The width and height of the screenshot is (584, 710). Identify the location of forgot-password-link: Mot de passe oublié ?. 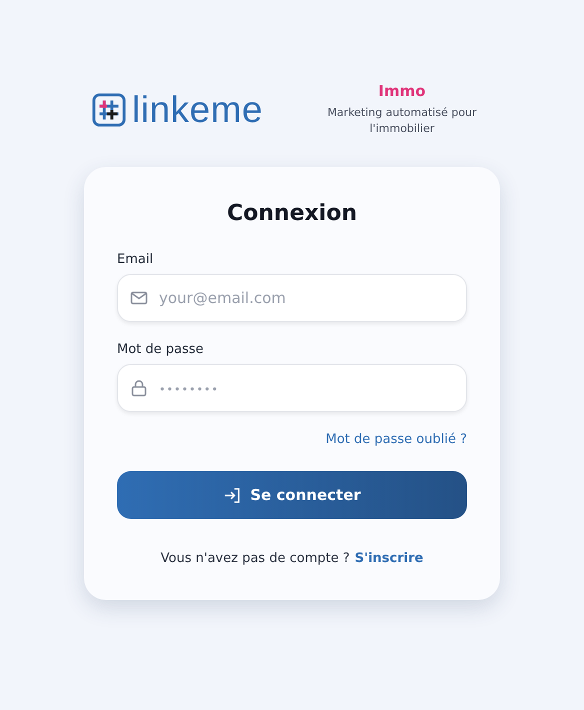
(396, 439).